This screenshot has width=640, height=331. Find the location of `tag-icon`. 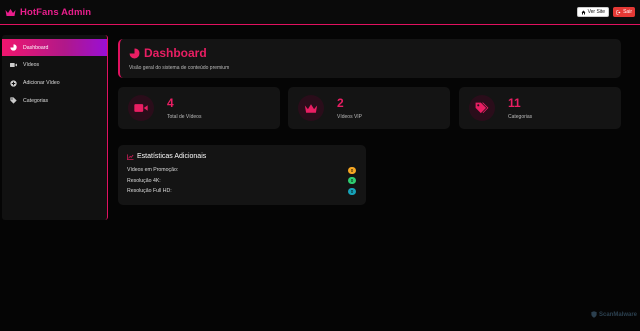

tag-icon is located at coordinates (13, 101).